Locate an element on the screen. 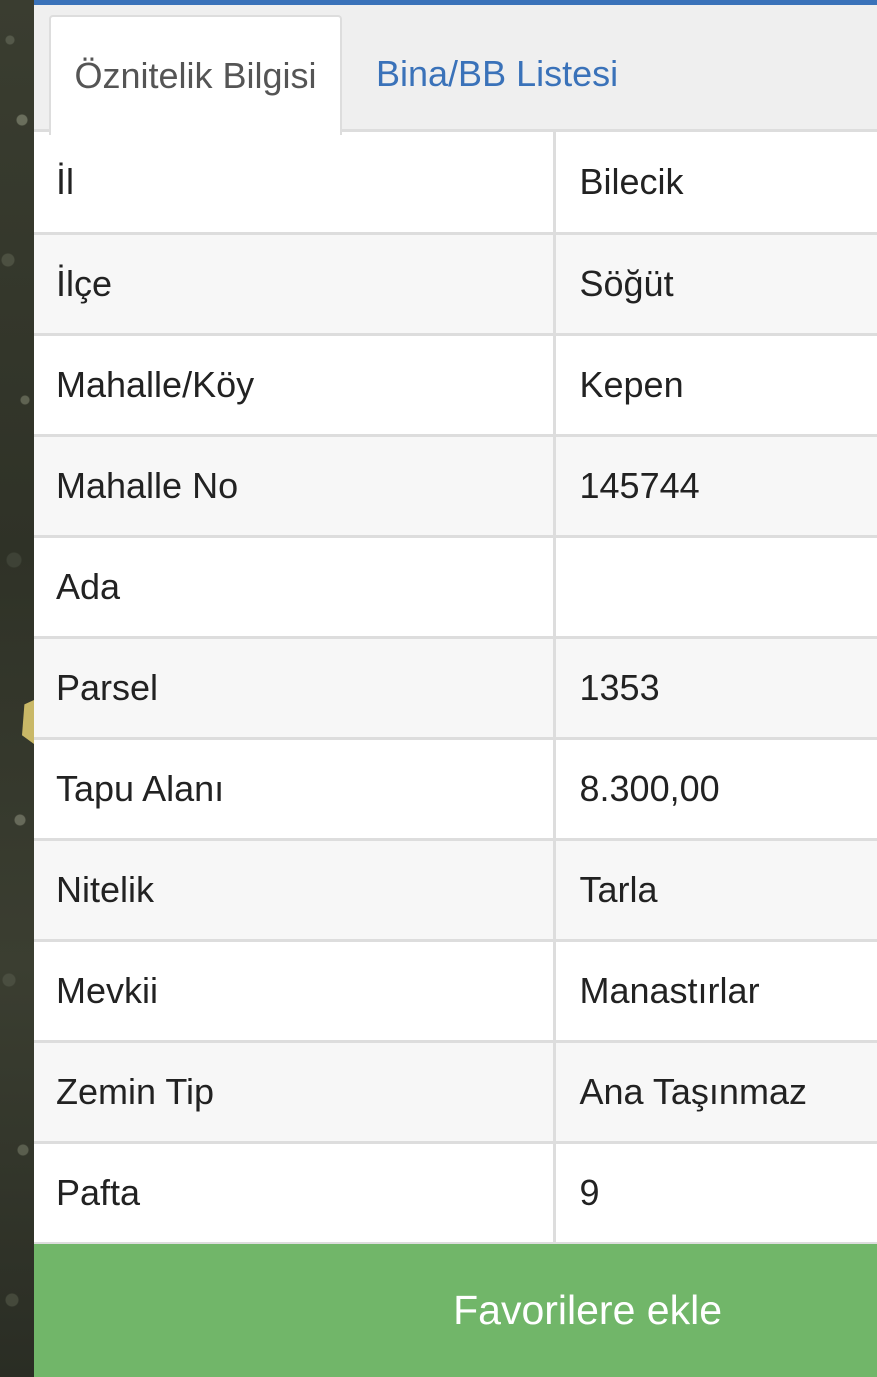 The height and width of the screenshot is (1377, 877). attribute-value is located at coordinates (714, 586).